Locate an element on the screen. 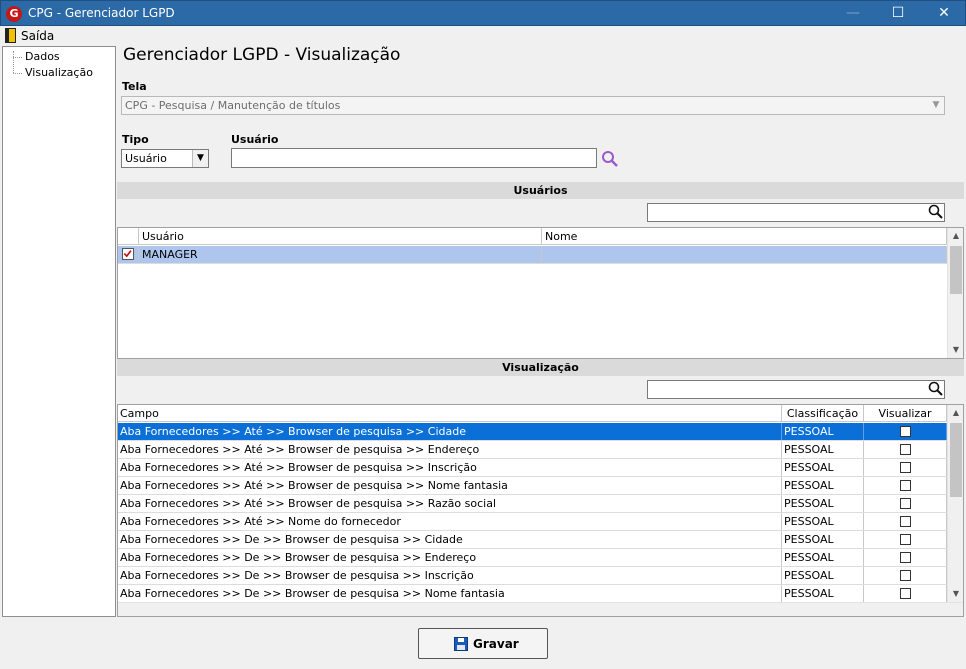  users-grid-header: Usuário Nome is located at coordinates (532, 236).